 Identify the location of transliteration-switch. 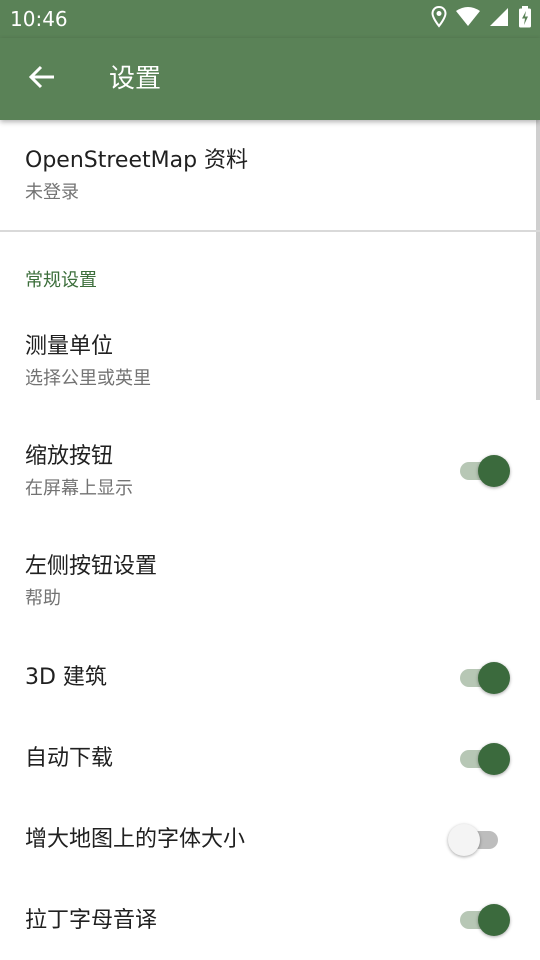
(485, 920).